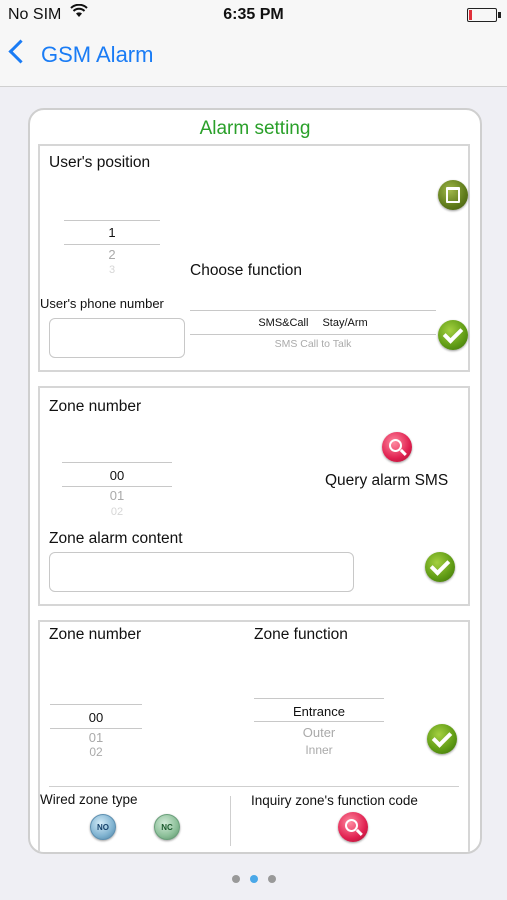 This screenshot has width=507, height=900. What do you see at coordinates (89, 799) in the screenshot?
I see `wired-zone-type-label: Wired zone type` at bounding box center [89, 799].